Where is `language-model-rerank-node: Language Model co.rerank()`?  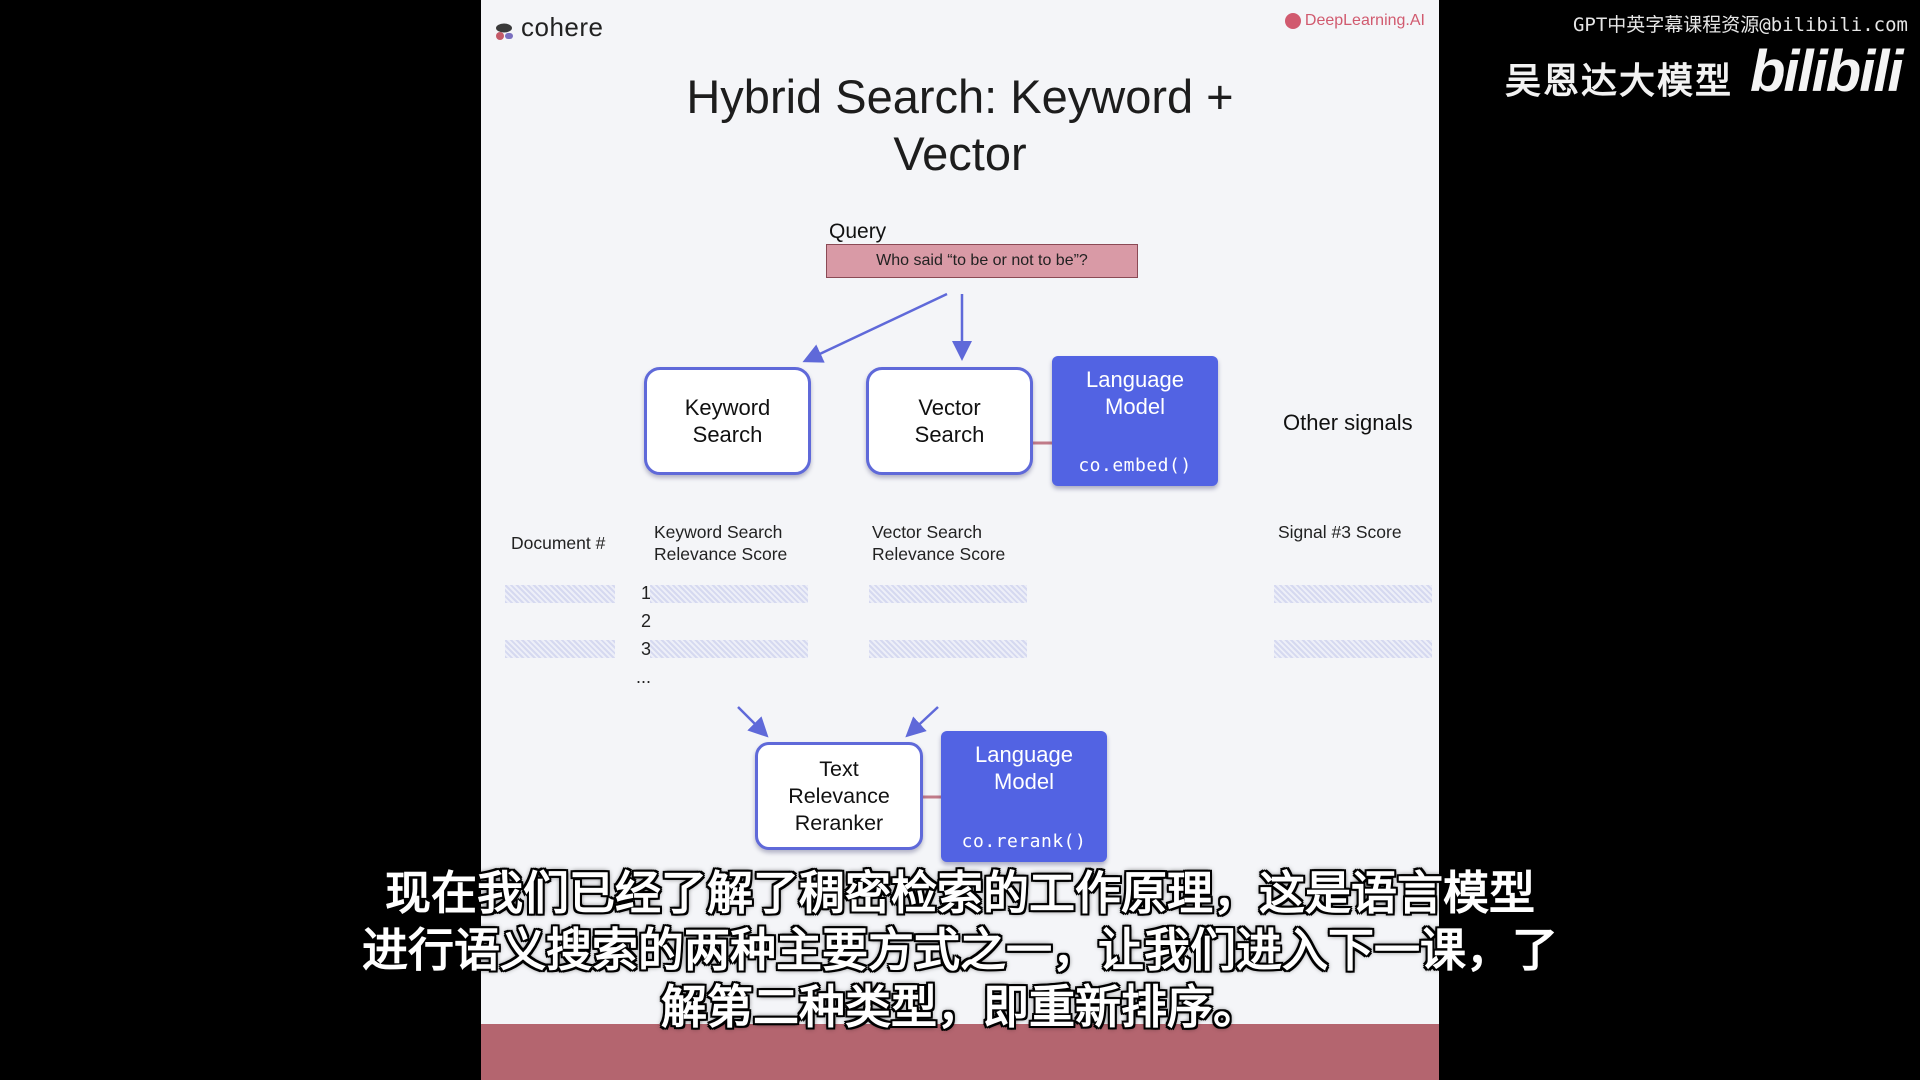
language-model-rerank-node: Language Model co.rerank() is located at coordinates (1024, 796).